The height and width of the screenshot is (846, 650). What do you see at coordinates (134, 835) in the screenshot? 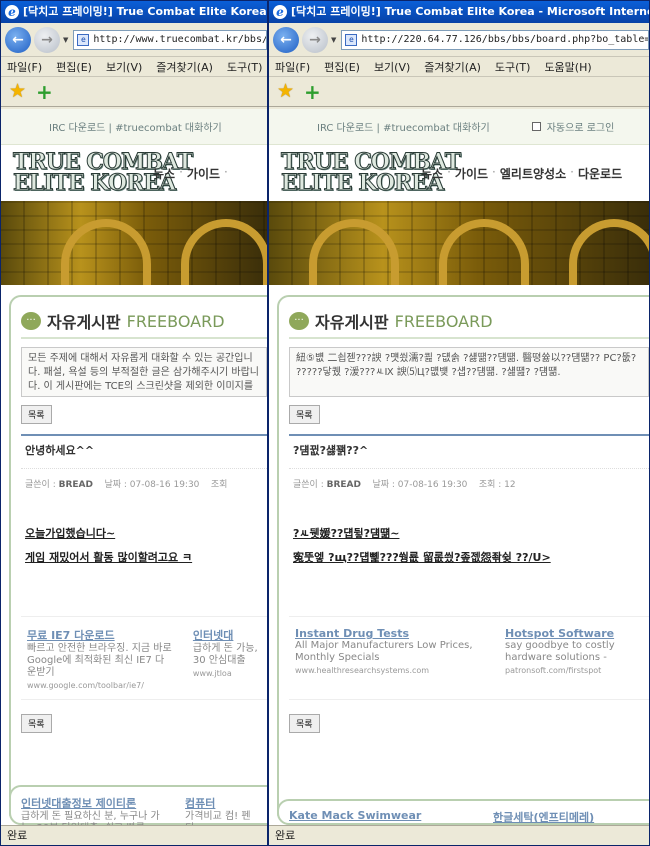
I see `status-bar: 완료` at bounding box center [134, 835].